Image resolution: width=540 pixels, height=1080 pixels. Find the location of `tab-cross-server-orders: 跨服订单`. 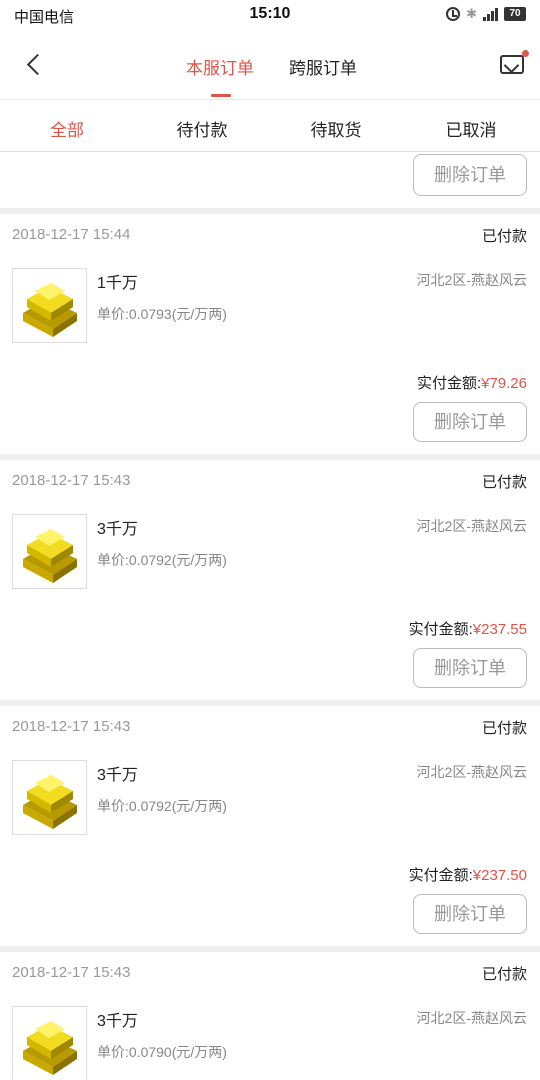

tab-cross-server-orders: 跨服订单 is located at coordinates (323, 66).